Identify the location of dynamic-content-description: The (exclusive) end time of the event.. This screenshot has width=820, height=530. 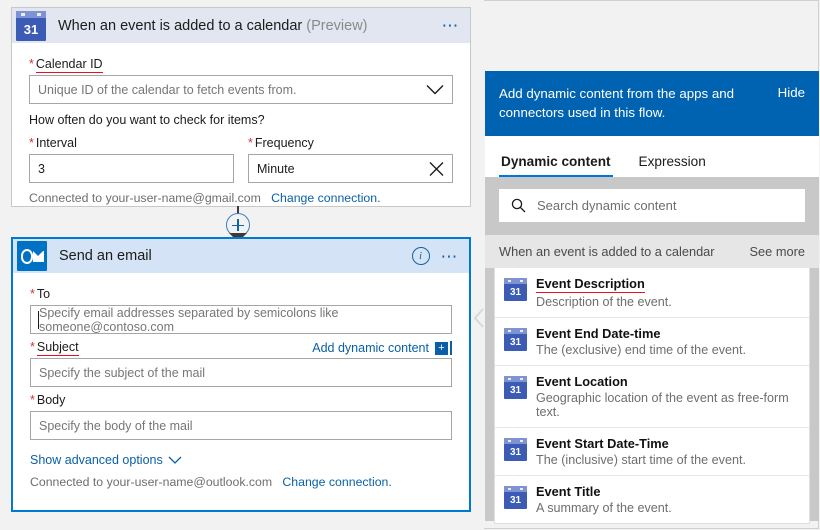
(641, 350).